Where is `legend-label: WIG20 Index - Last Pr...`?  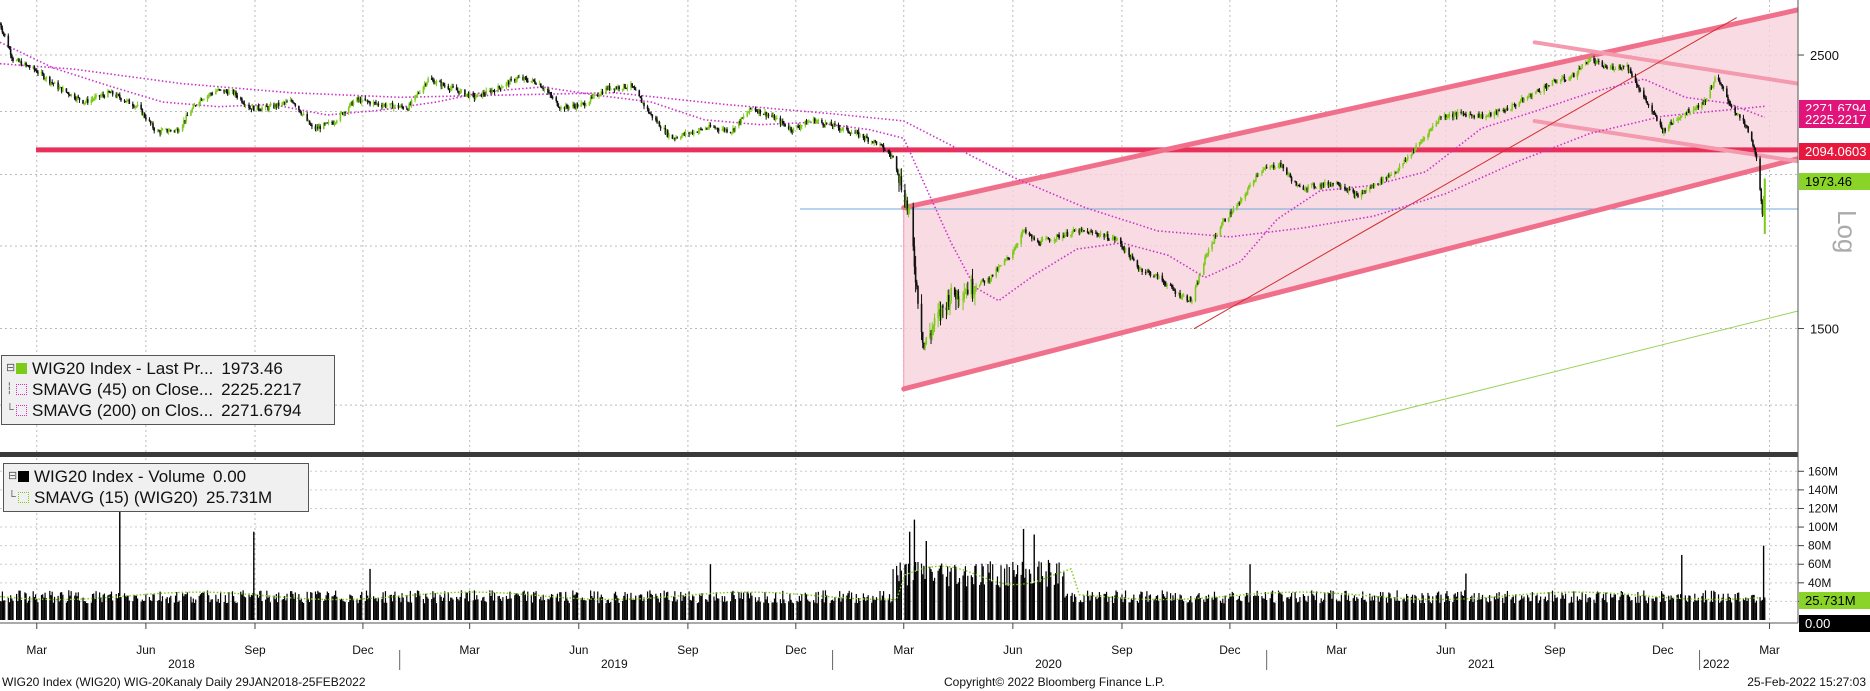
legend-label: WIG20 Index - Last Pr... is located at coordinates (123, 368).